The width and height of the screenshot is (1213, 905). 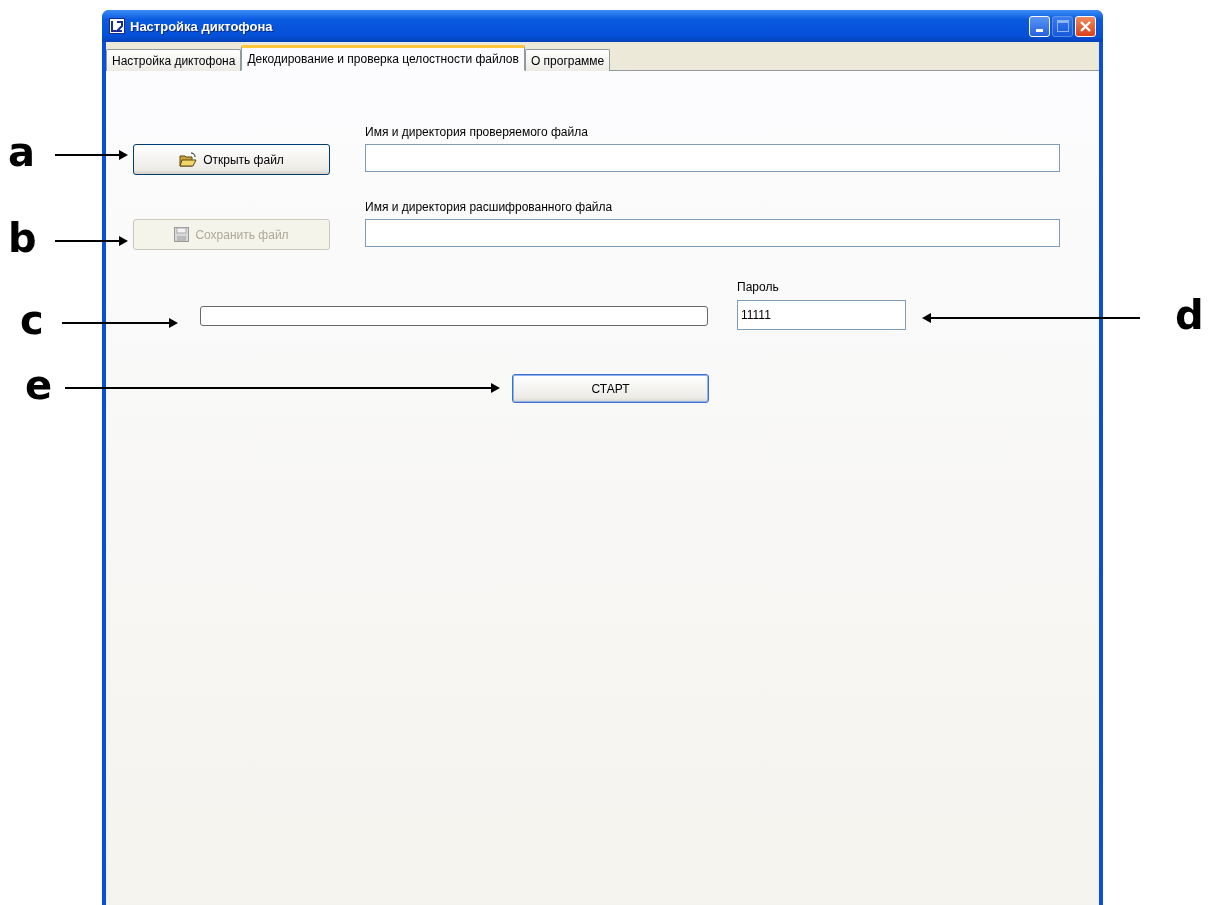 I want to click on tab: О программе, so click(x=567, y=60).